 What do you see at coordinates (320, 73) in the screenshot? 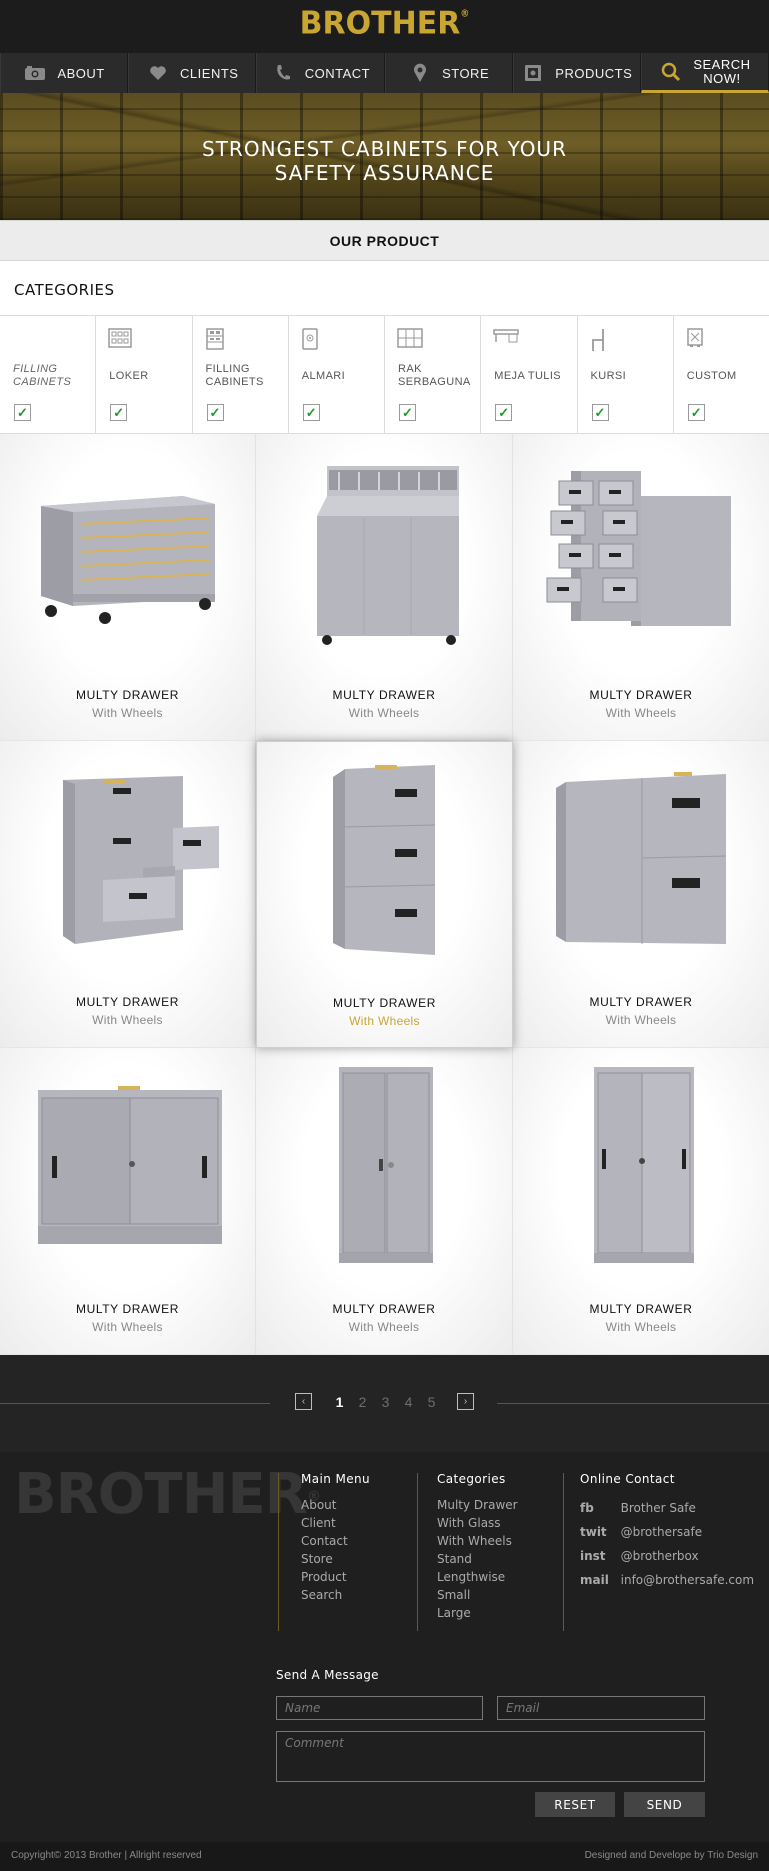
I see `nav-contact: CONTACT` at bounding box center [320, 73].